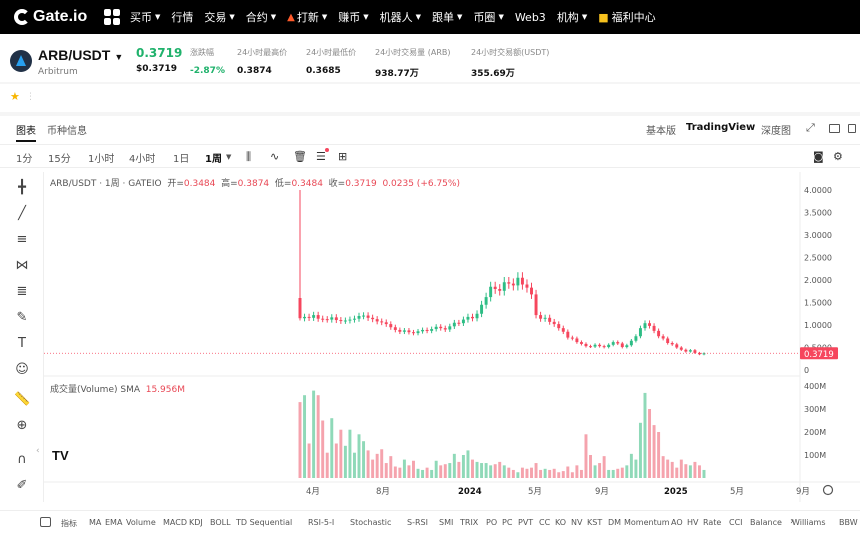 The height and width of the screenshot is (540, 860). I want to click on brush-icon: ✎, so click(22, 318).